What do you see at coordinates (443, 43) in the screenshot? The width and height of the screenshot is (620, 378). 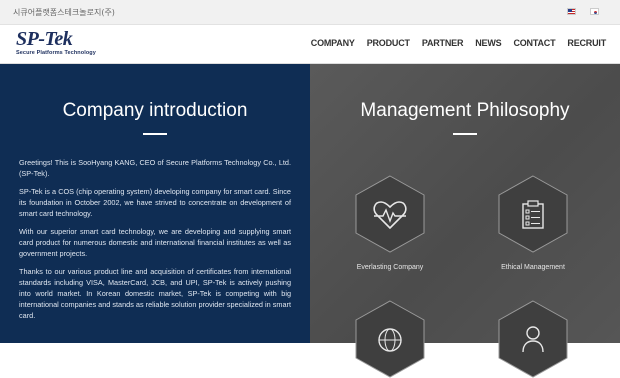 I see `nav-partner: PARTNER` at bounding box center [443, 43].